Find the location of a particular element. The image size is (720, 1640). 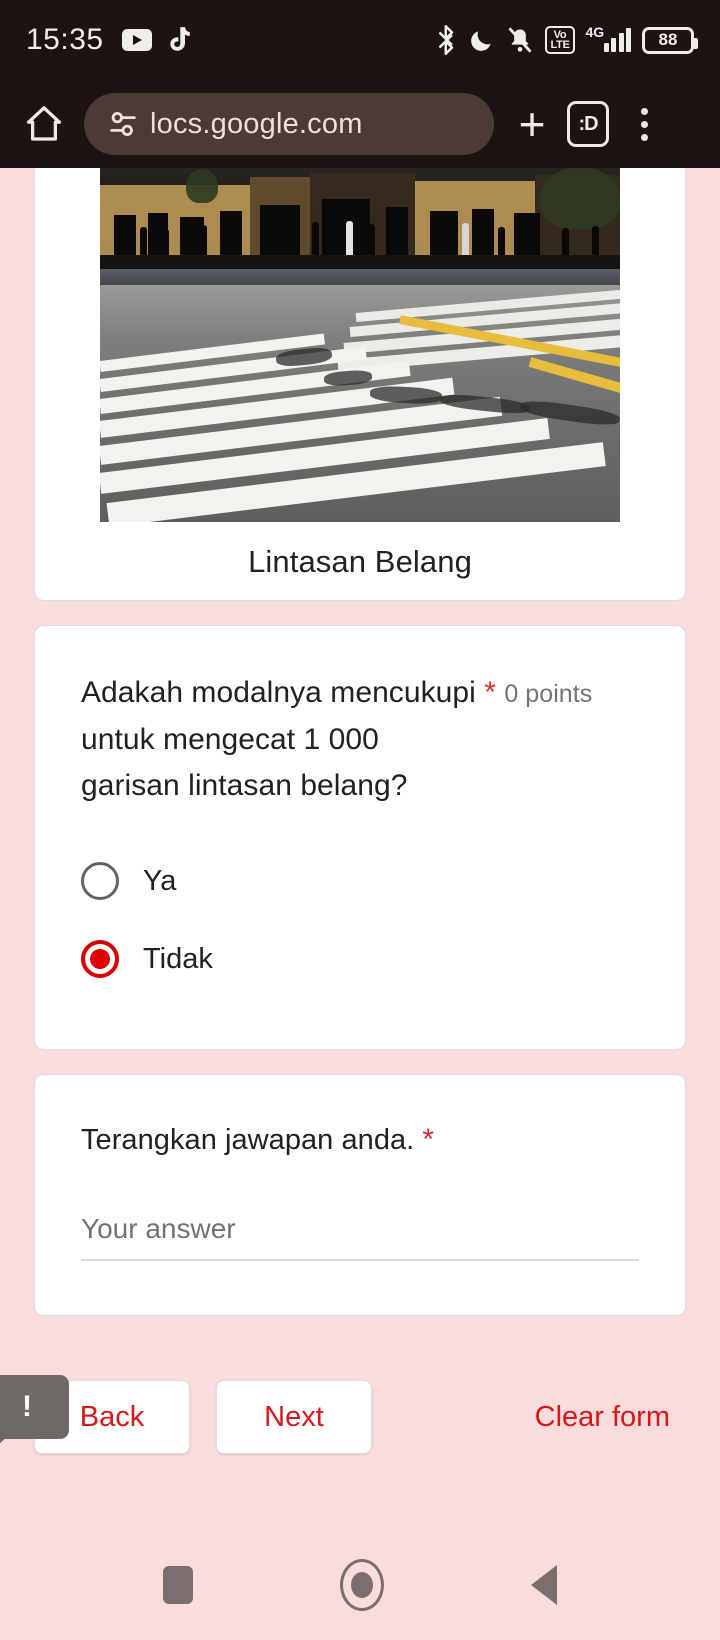

answer-field-wrap is located at coordinates (360, 1237).